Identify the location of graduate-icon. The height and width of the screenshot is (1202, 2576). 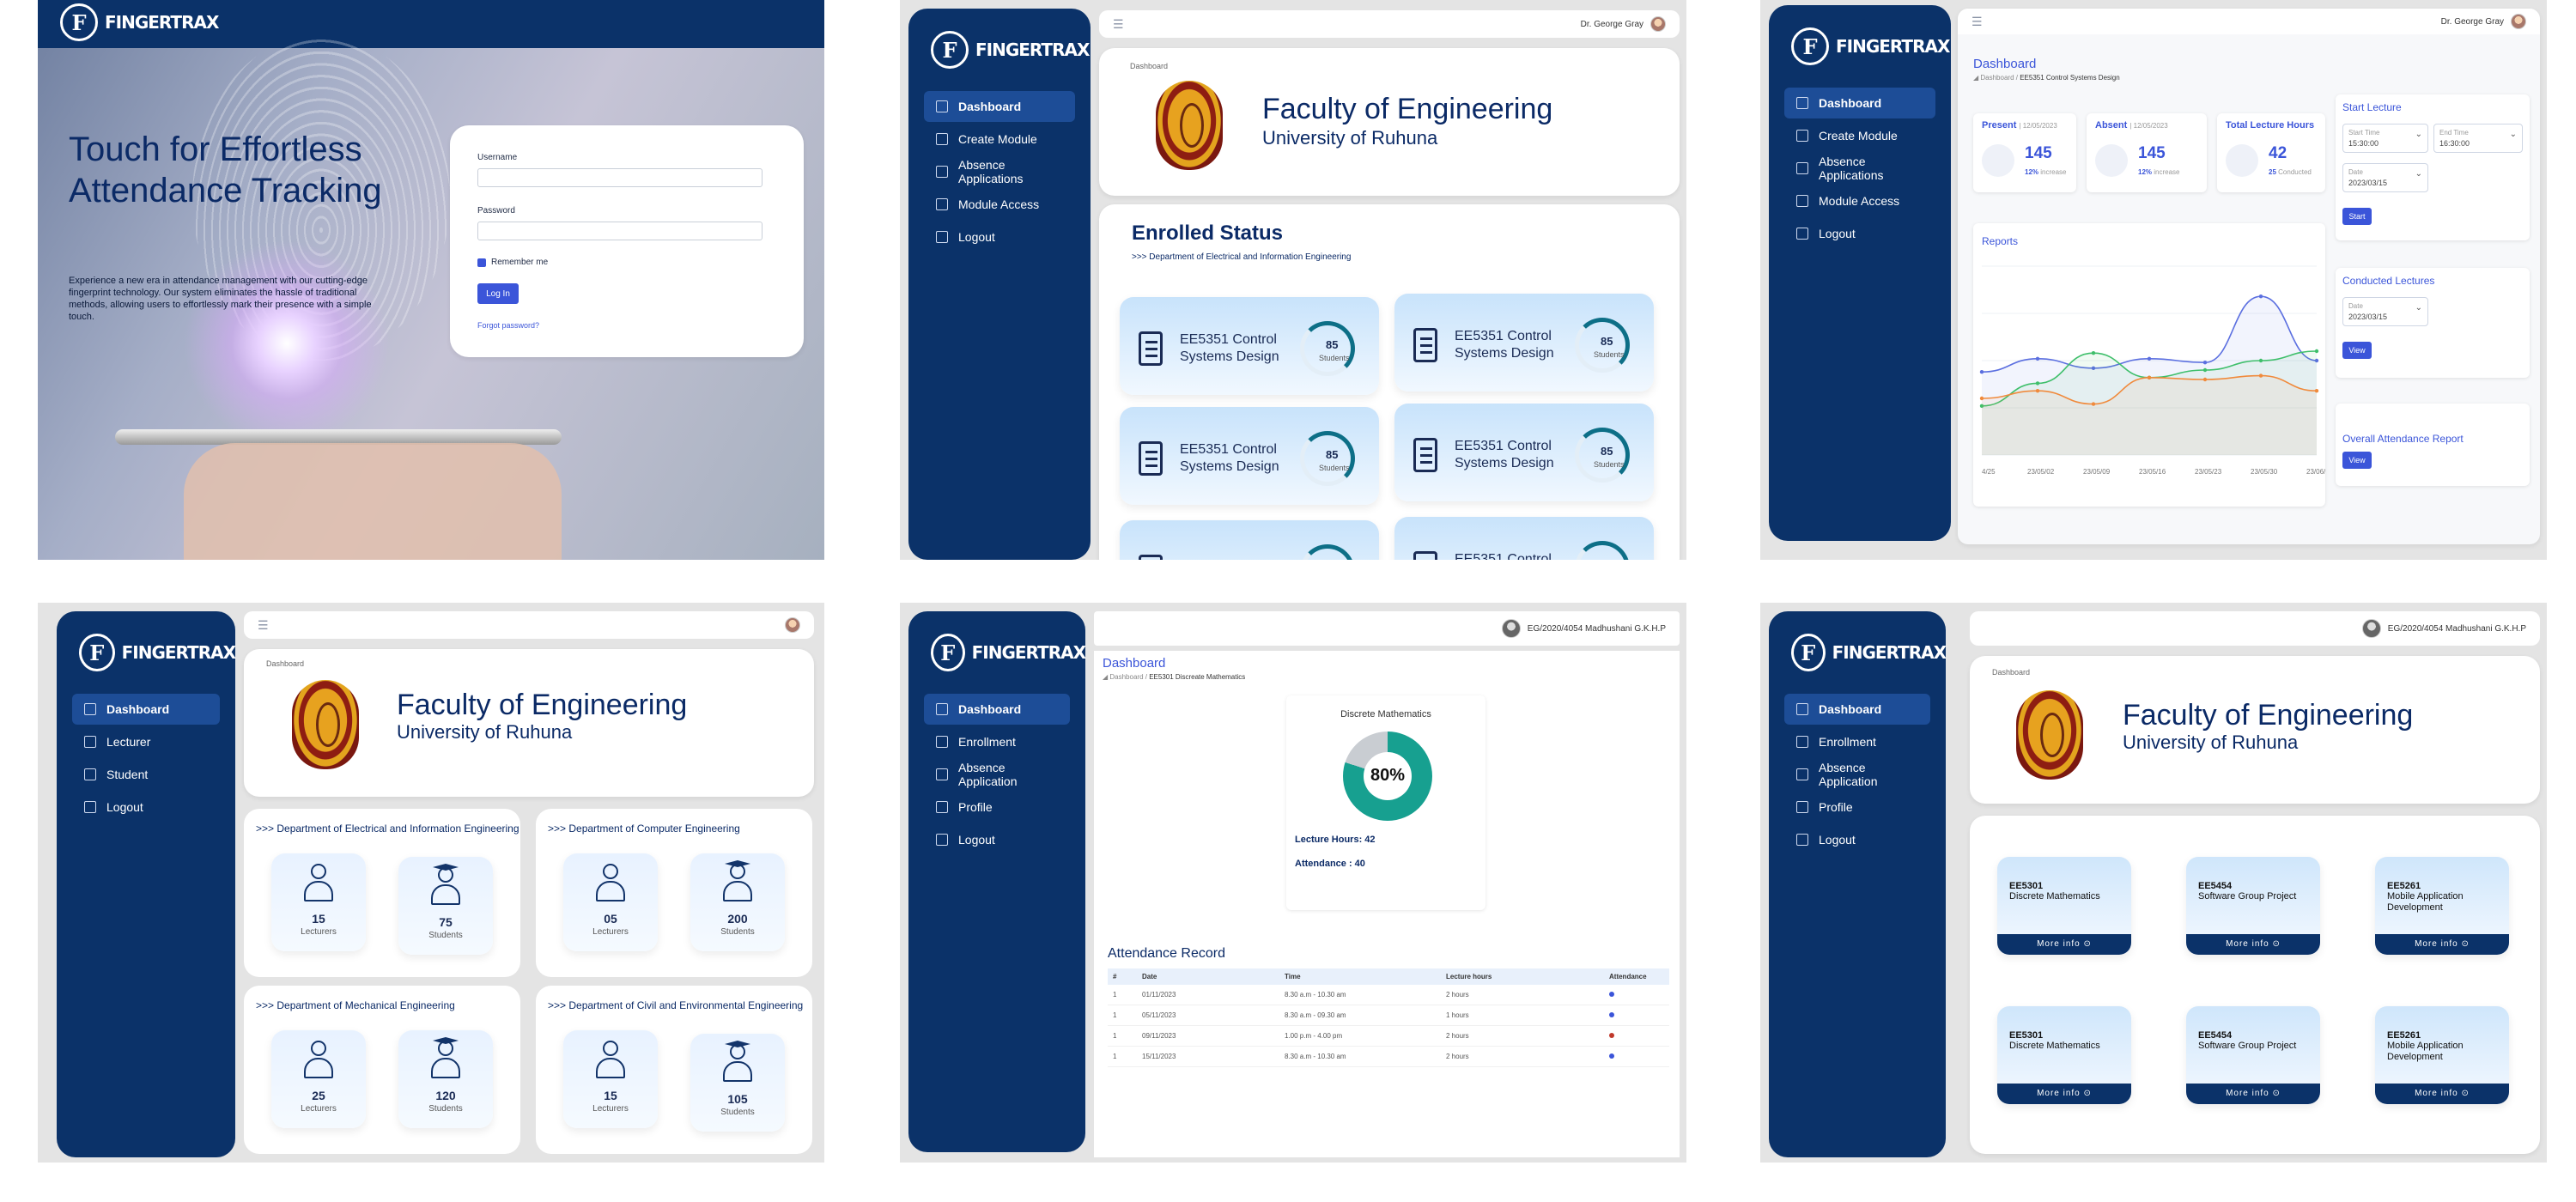
(737, 1062).